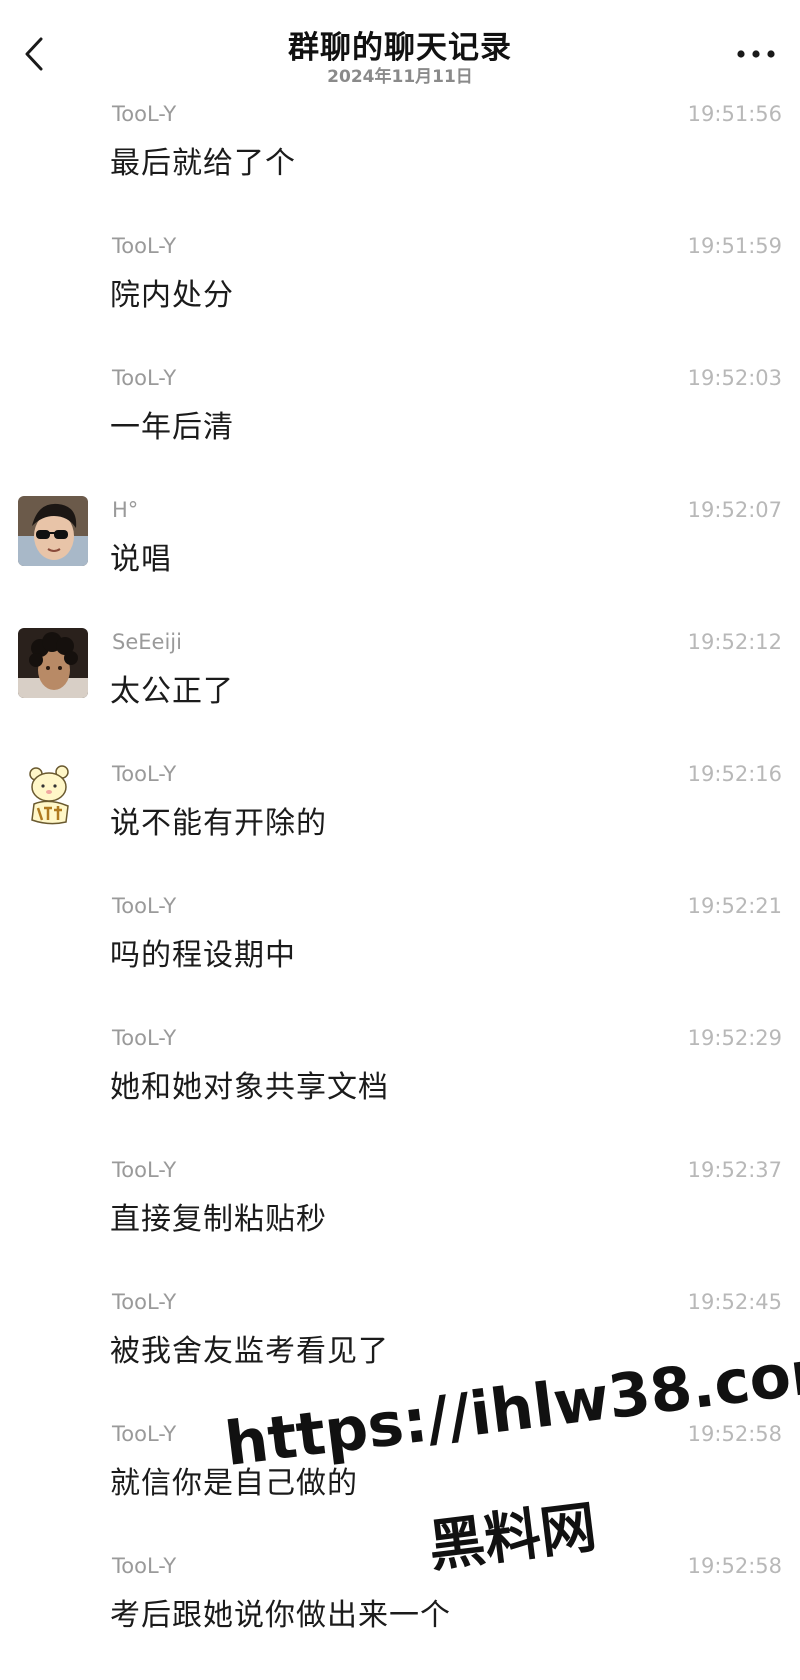  What do you see at coordinates (172, 688) in the screenshot?
I see `message-text: 太公正了` at bounding box center [172, 688].